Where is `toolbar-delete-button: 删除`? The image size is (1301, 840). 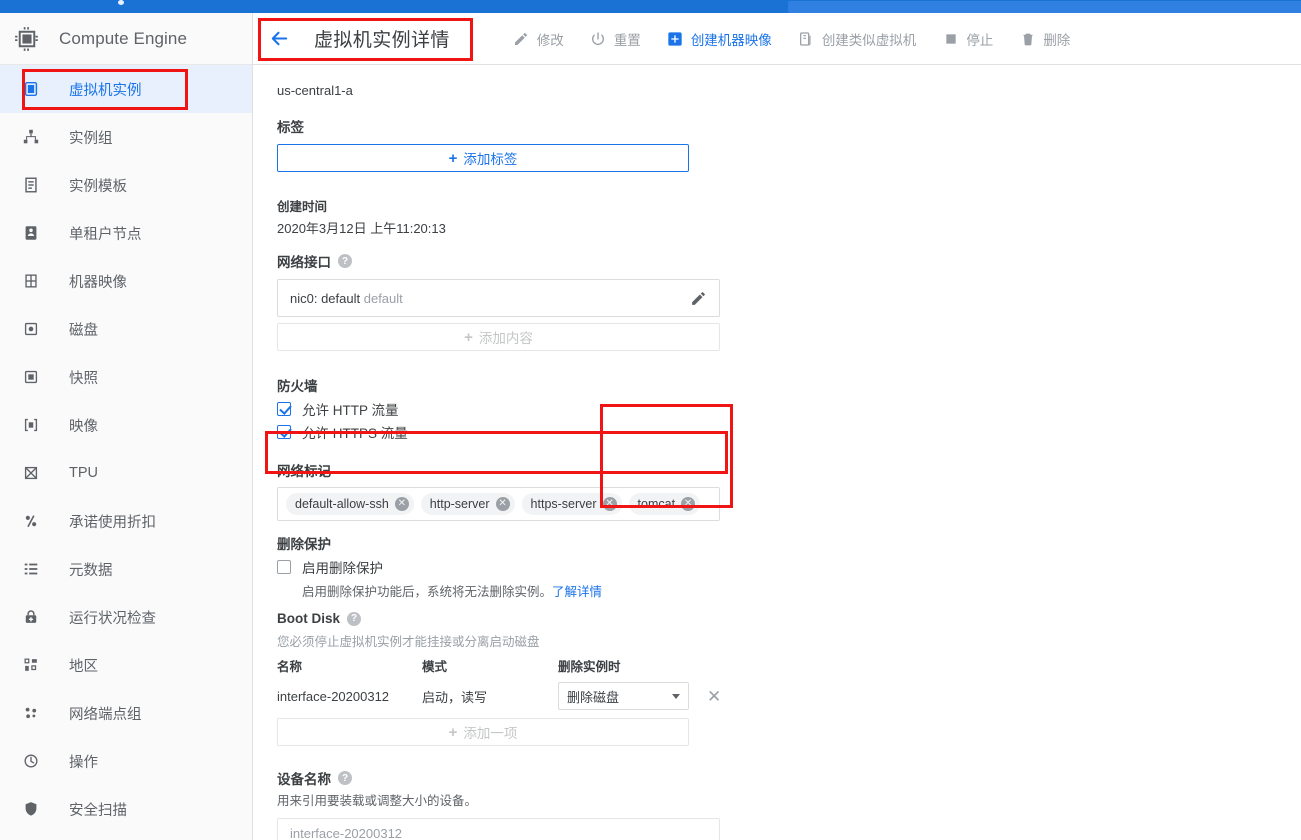 toolbar-delete-button: 删除 is located at coordinates (1044, 39).